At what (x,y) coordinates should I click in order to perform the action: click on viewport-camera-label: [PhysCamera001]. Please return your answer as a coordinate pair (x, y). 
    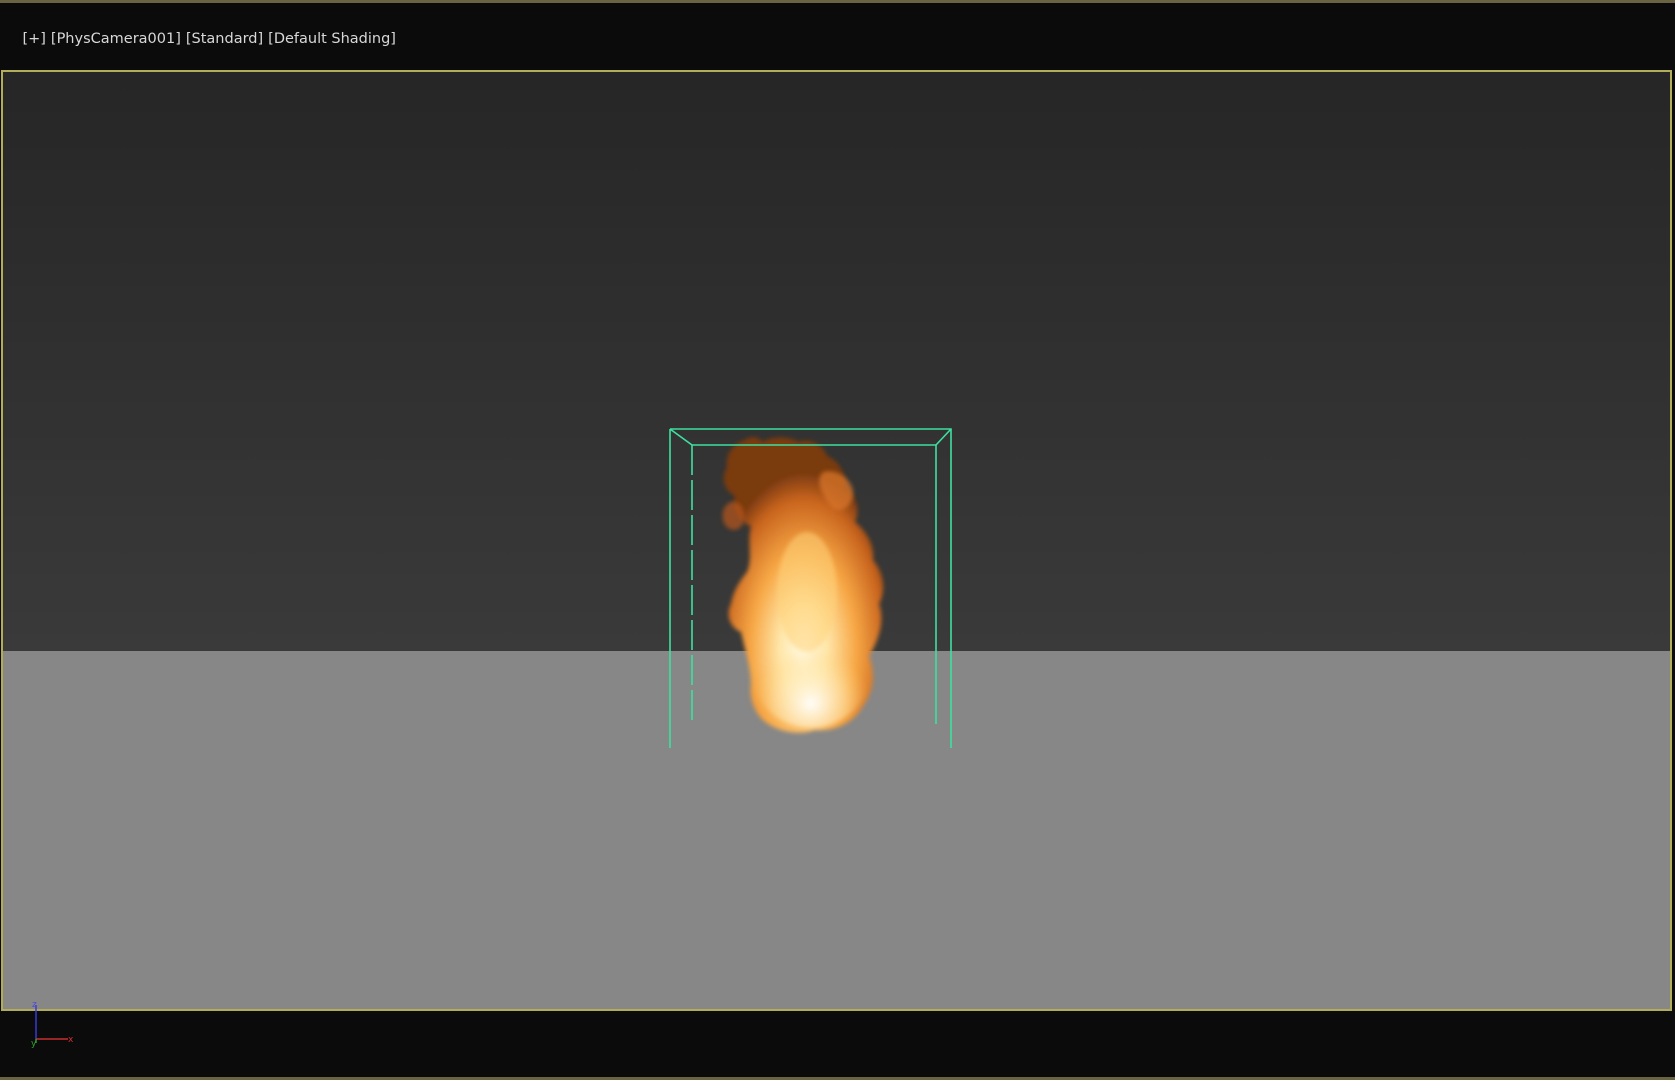
    Looking at the image, I should click on (116, 39).